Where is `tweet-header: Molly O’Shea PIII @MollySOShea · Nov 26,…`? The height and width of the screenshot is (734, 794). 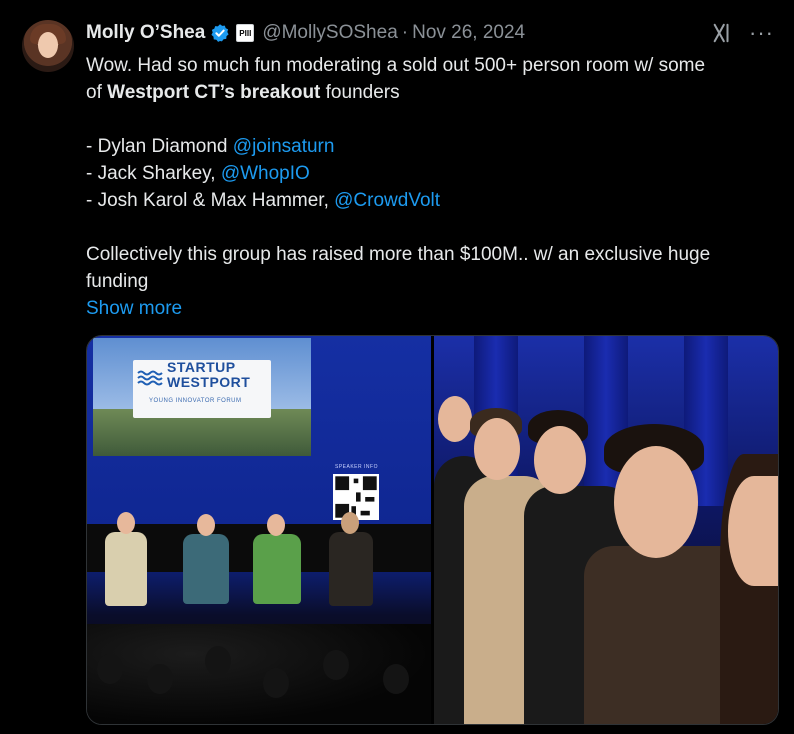 tweet-header: Molly O’Shea PIII @MollySOShea · Nov 26,… is located at coordinates (430, 33).